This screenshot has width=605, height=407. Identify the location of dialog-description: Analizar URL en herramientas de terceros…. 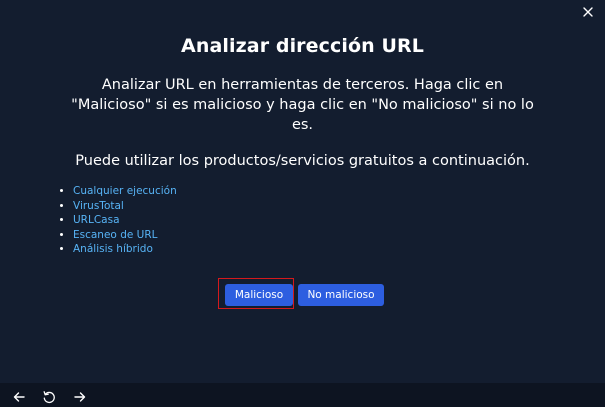
(302, 105).